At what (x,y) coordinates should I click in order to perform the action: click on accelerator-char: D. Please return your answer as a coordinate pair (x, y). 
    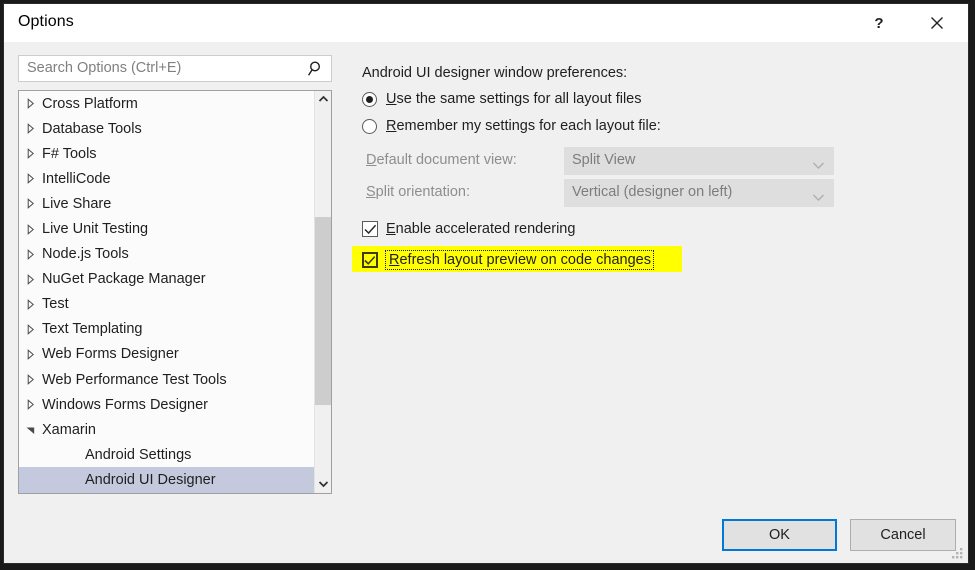
    Looking at the image, I should click on (371, 160).